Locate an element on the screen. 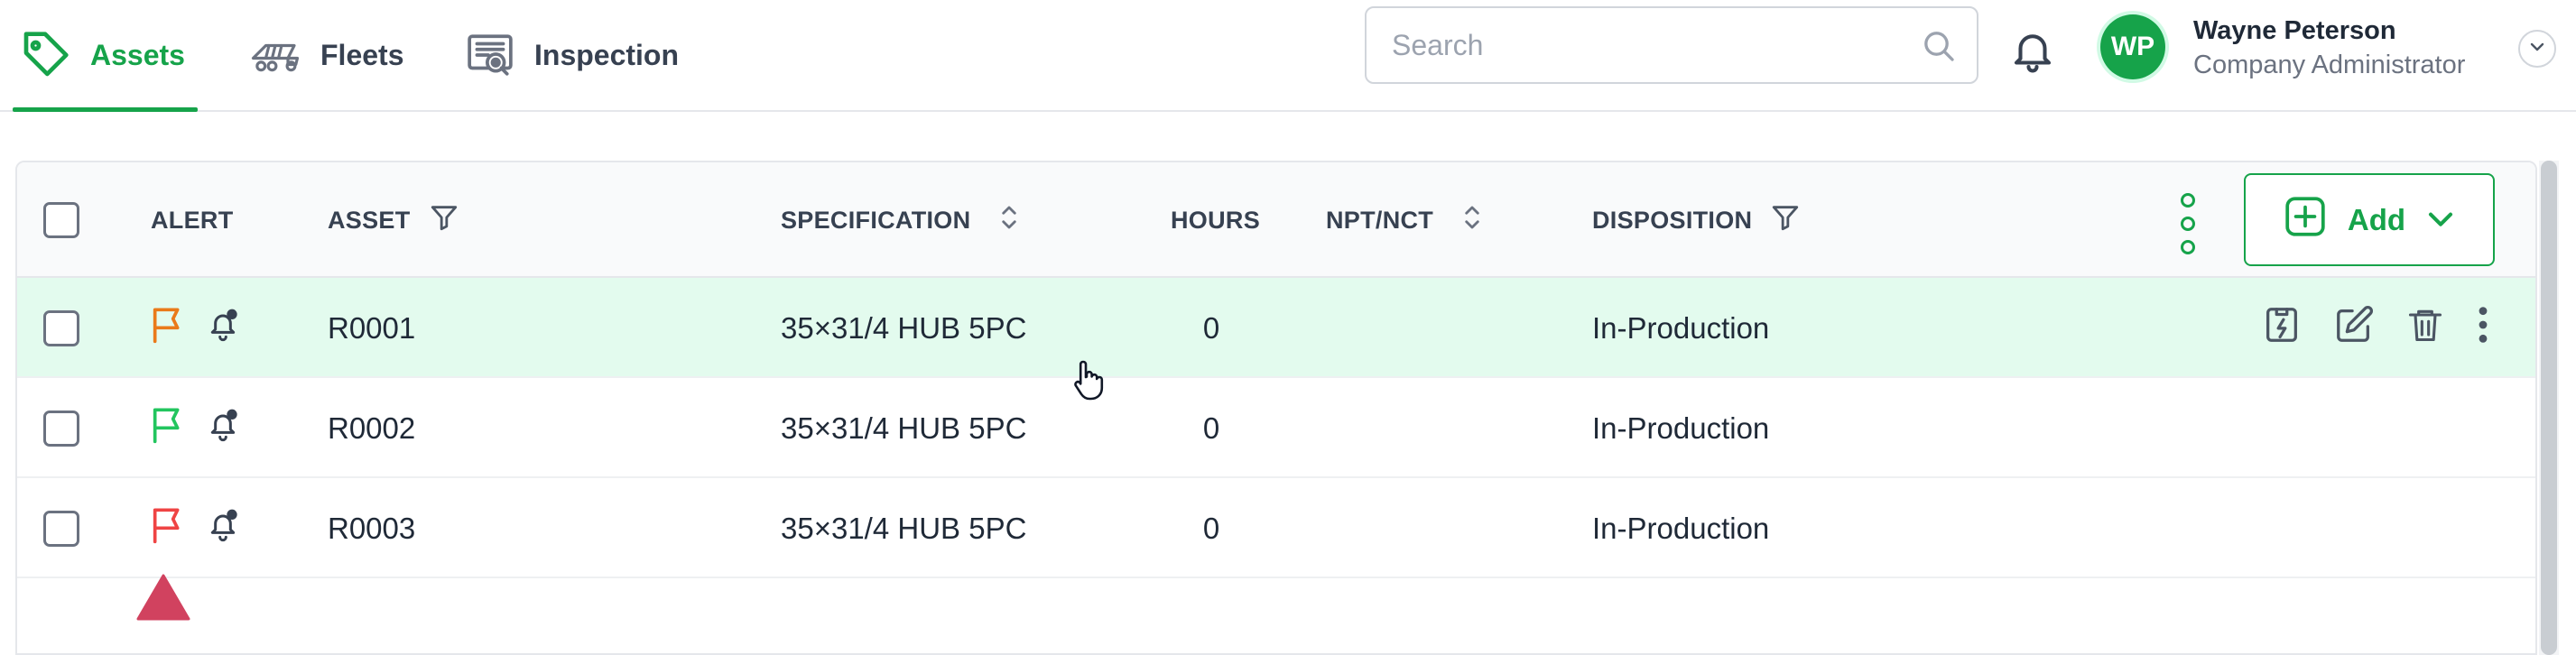 The image size is (2576, 655). column-header-specification: SPECIFICATION is located at coordinates (900, 220).